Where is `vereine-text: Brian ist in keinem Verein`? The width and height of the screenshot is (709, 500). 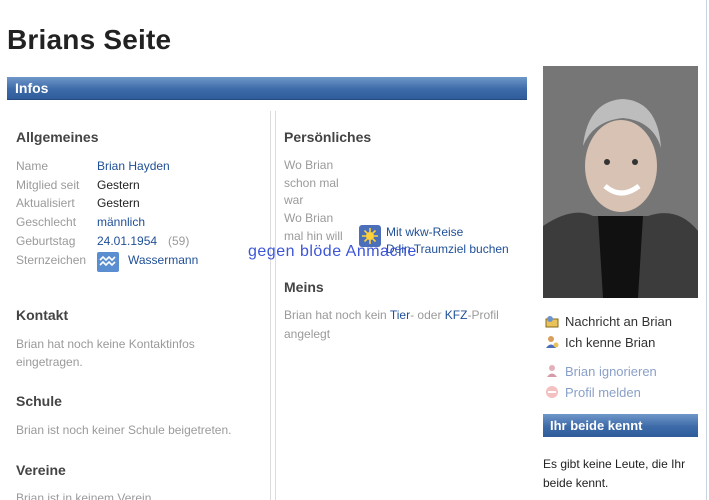
vereine-text: Brian ist in keinem Verein is located at coordinates (84, 495).